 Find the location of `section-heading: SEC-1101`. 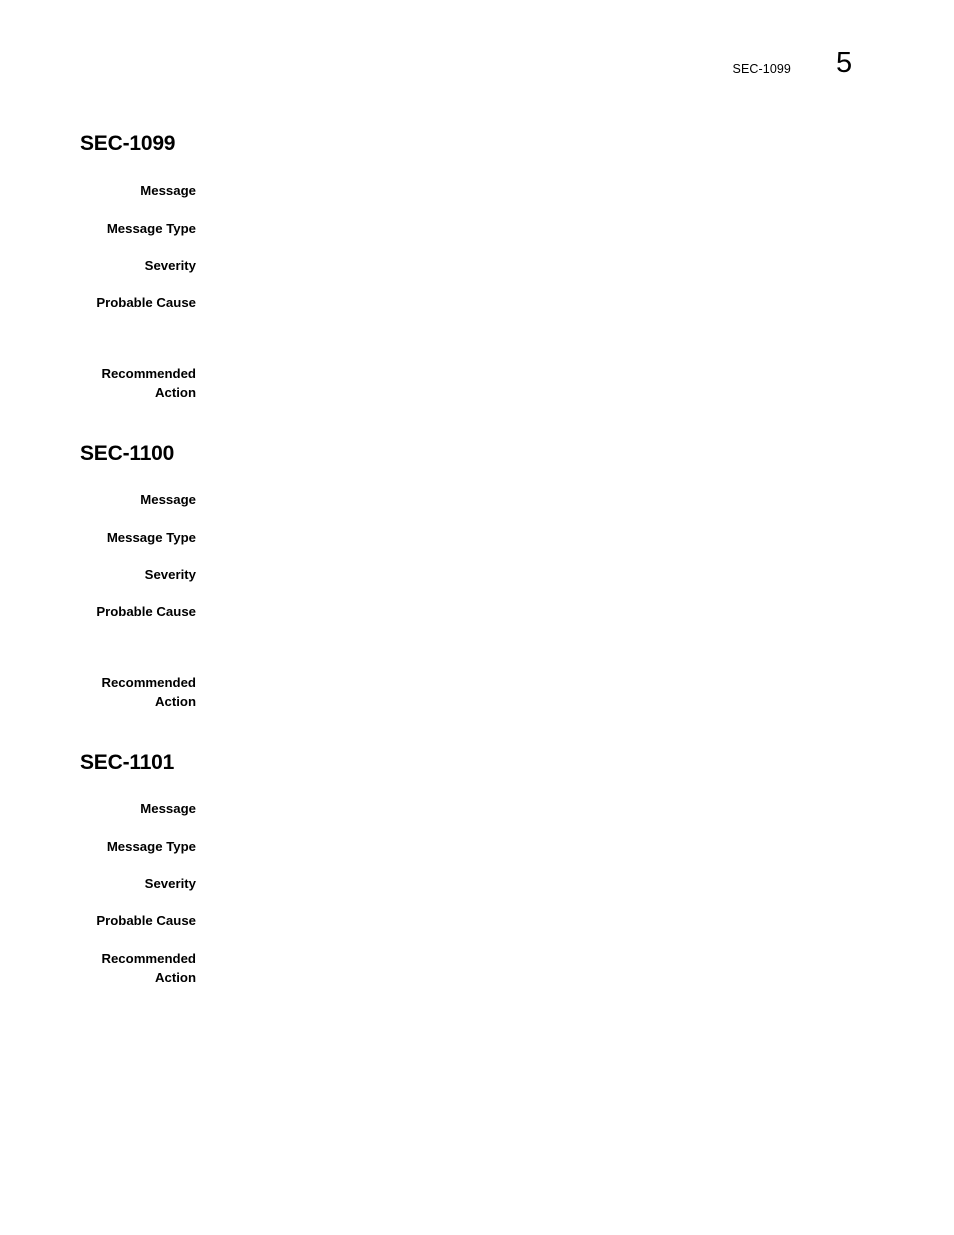

section-heading: SEC-1101 is located at coordinates (127, 762).